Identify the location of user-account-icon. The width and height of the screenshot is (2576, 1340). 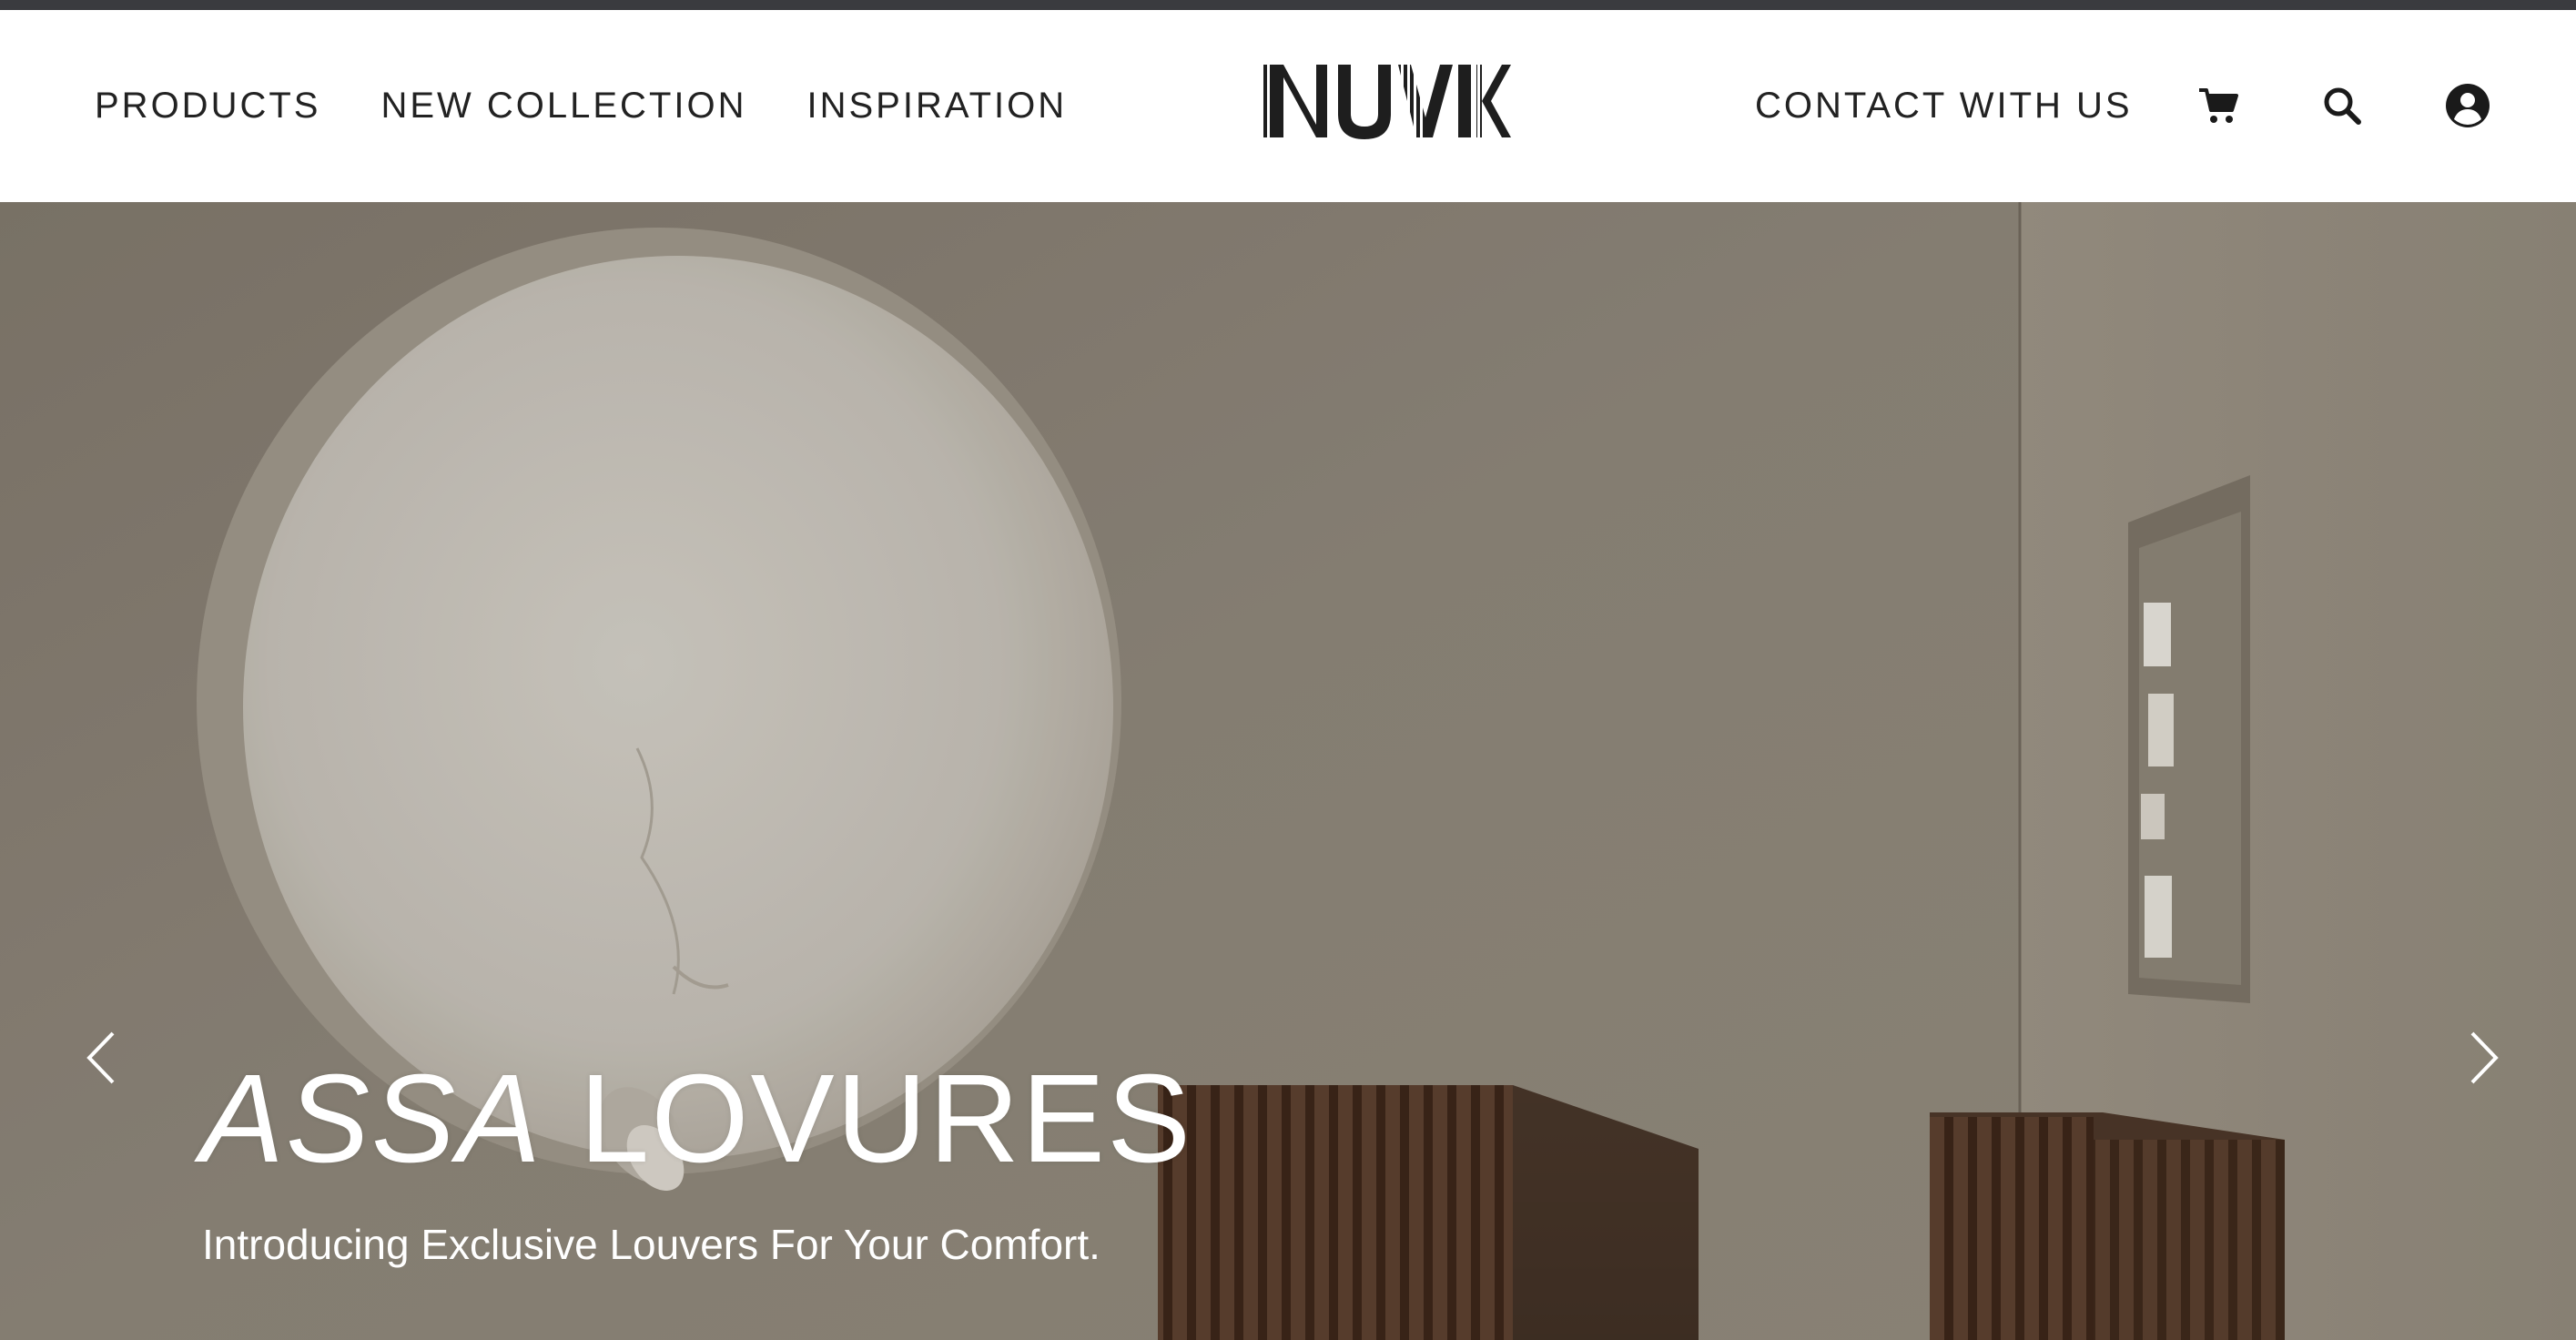
(2468, 105).